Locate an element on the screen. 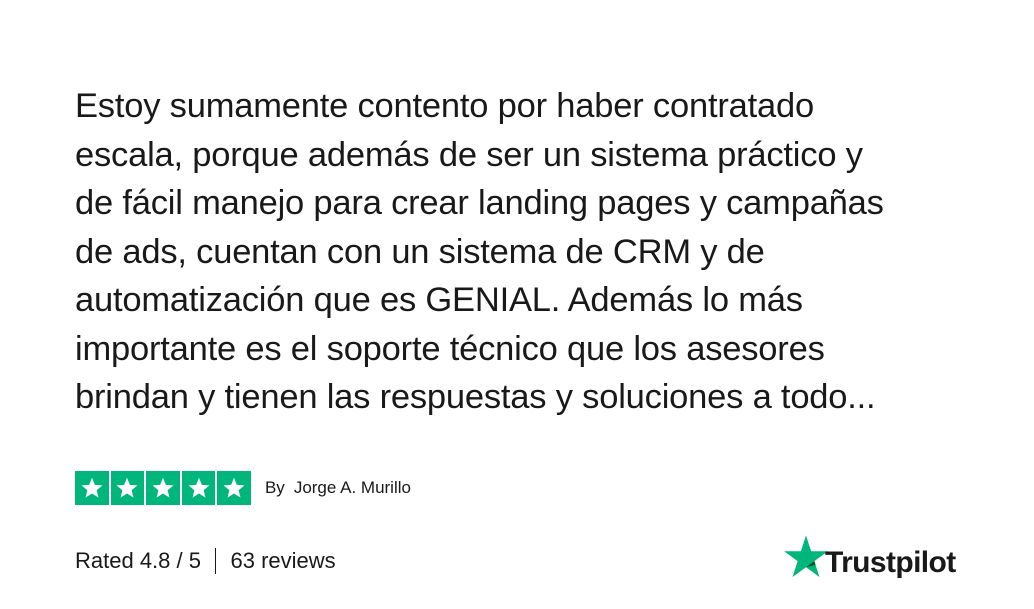  review-author: By Jorge A. Murillo is located at coordinates (338, 488).